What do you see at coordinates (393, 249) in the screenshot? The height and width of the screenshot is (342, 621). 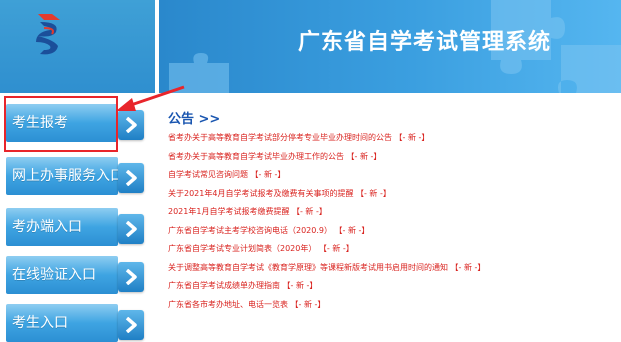 I see `list-item: 广东省自学考试专业计划简表（2020年） 【- 新 -】` at bounding box center [393, 249].